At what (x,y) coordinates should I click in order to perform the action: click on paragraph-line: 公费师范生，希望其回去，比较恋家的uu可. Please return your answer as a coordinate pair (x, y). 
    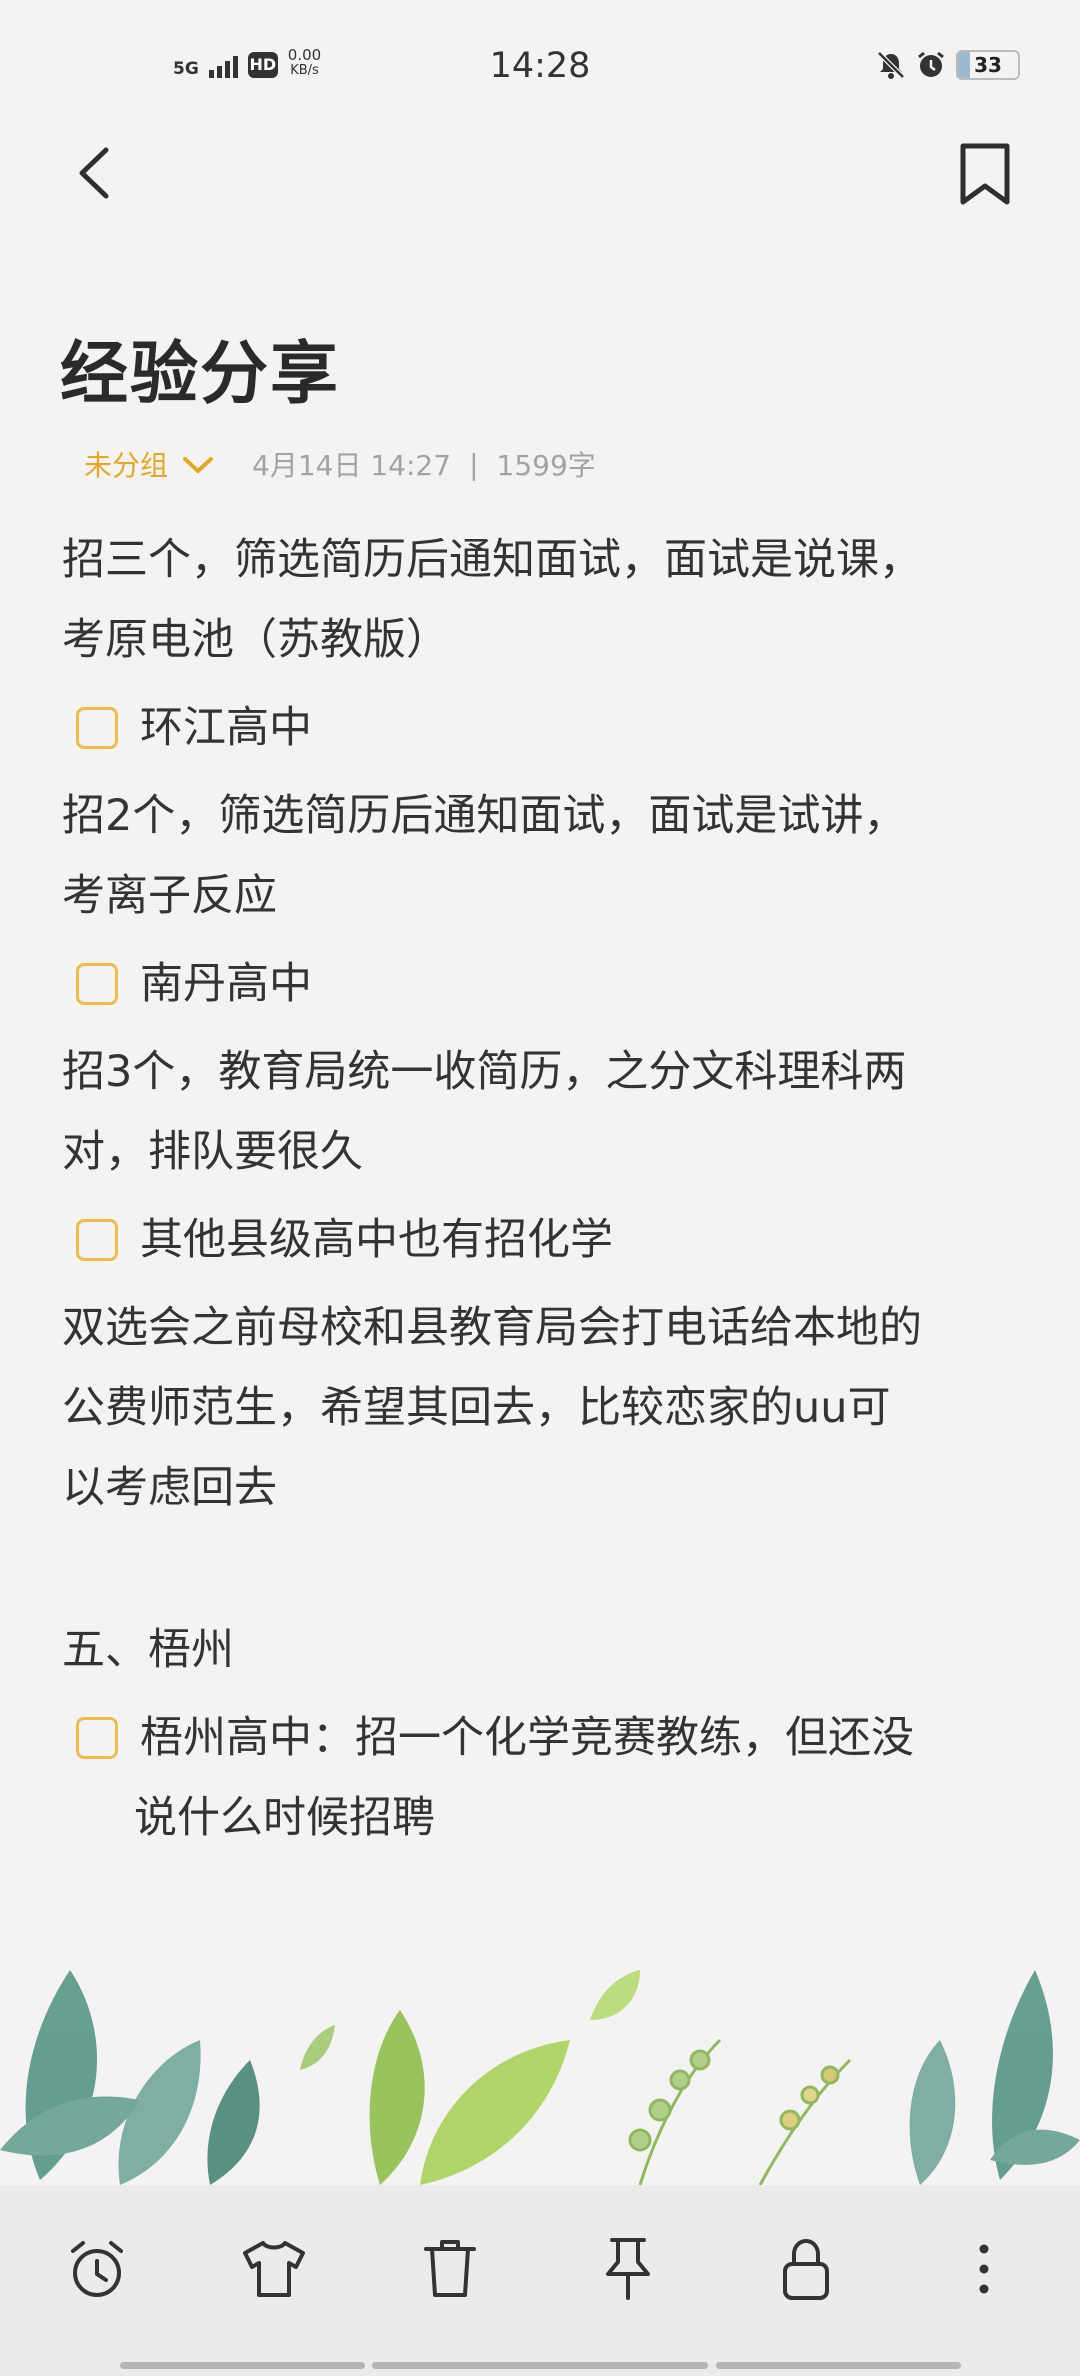
    Looking at the image, I should click on (476, 1408).